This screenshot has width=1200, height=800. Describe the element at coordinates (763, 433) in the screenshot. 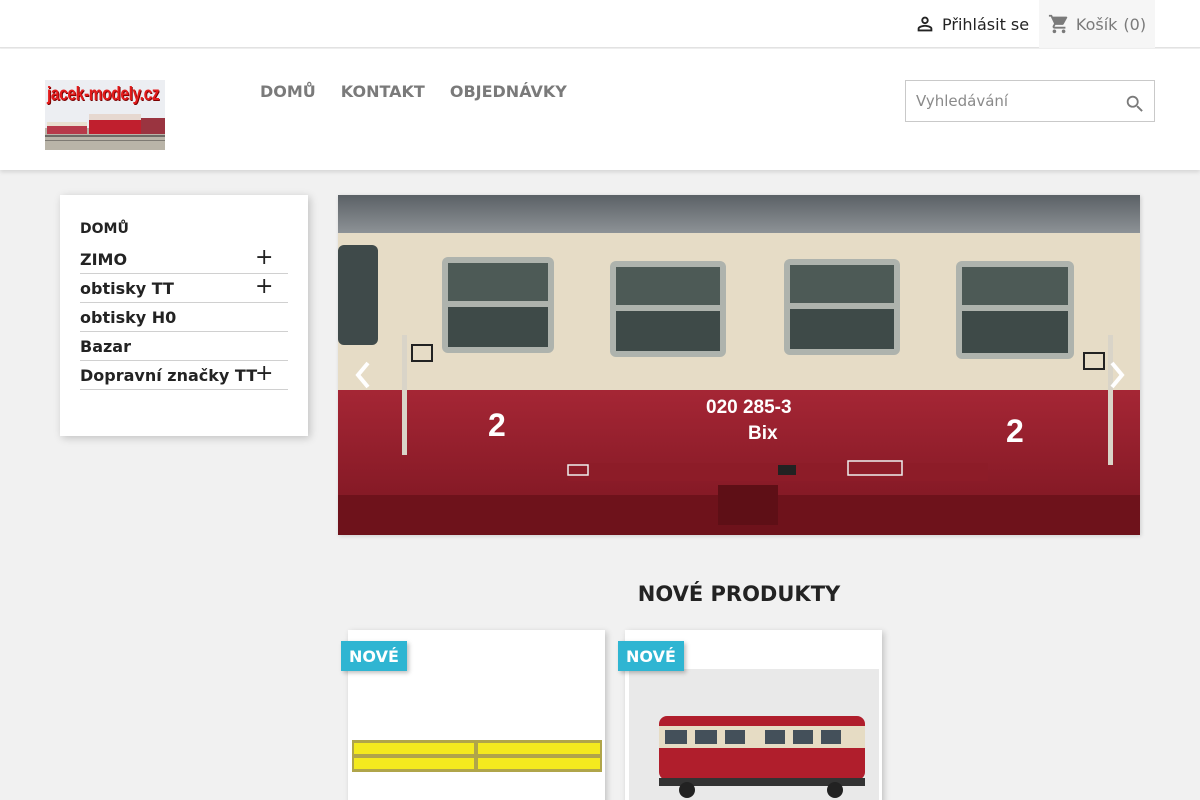

I see `car-type-text: Bix` at that location.